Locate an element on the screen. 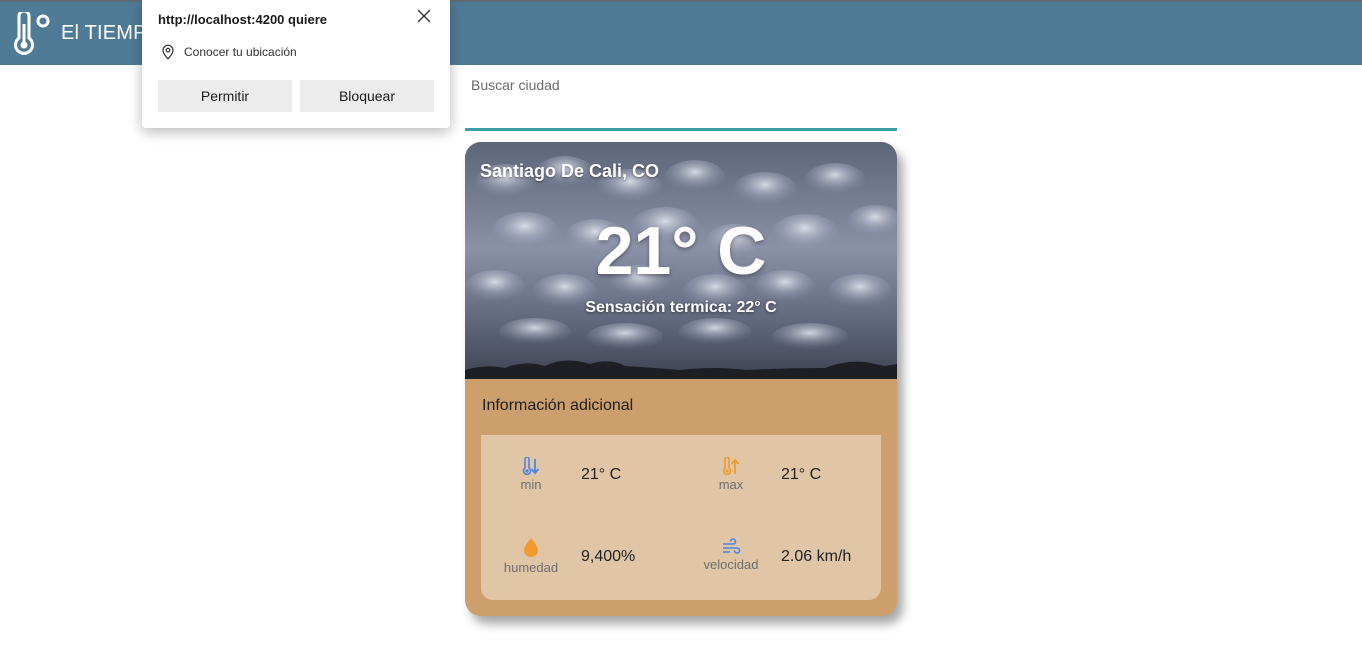 The width and height of the screenshot is (1362, 649). city-name: Santiago De Cali, CO is located at coordinates (570, 171).